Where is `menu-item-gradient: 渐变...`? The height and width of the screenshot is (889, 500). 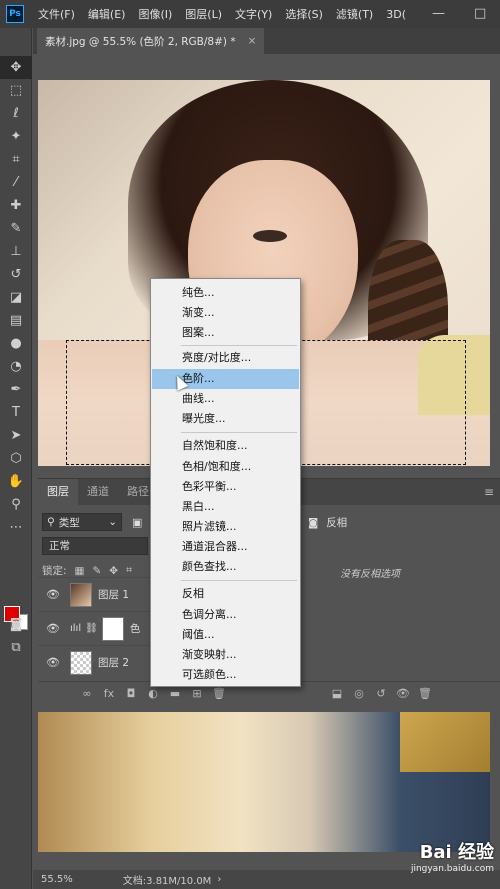 menu-item-gradient: 渐变... is located at coordinates (225, 313).